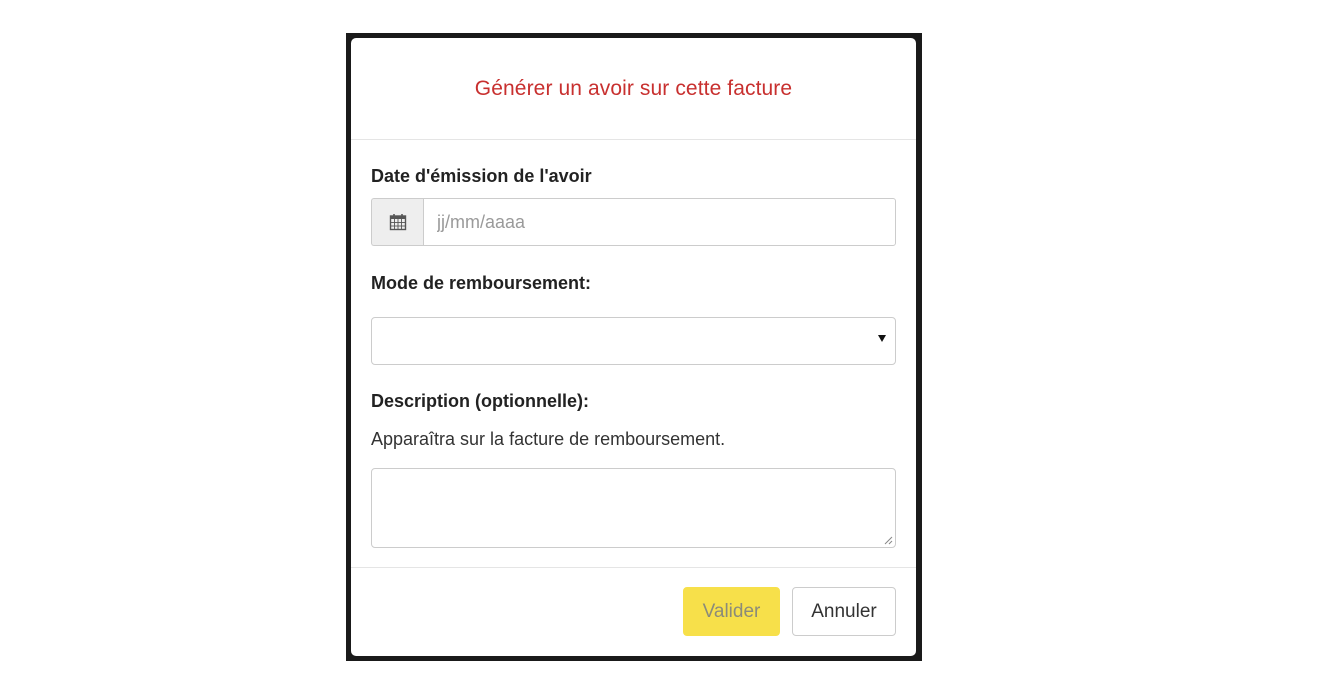 The image size is (1320, 697). Describe the element at coordinates (731, 611) in the screenshot. I see `validate-button: Valider` at that location.